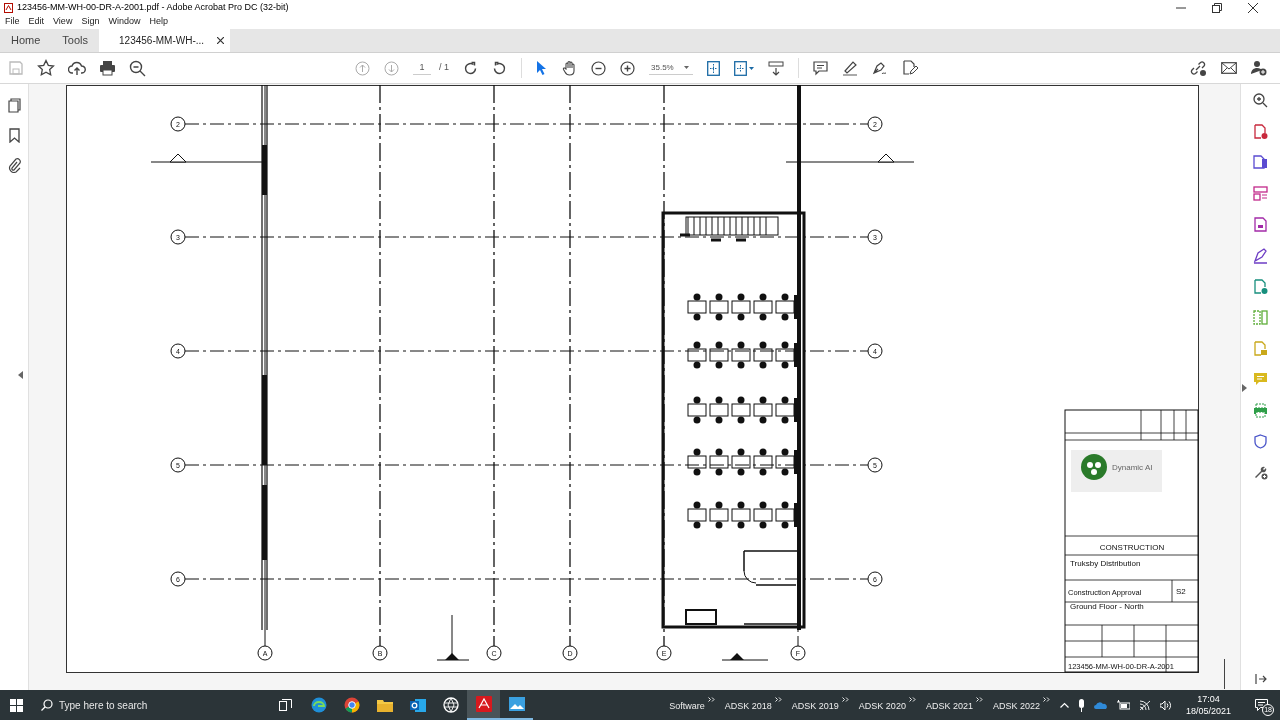 The width and height of the screenshot is (1280, 720). What do you see at coordinates (687, 706) in the screenshot?
I see `taskbar-toolbar-label: Software` at bounding box center [687, 706].